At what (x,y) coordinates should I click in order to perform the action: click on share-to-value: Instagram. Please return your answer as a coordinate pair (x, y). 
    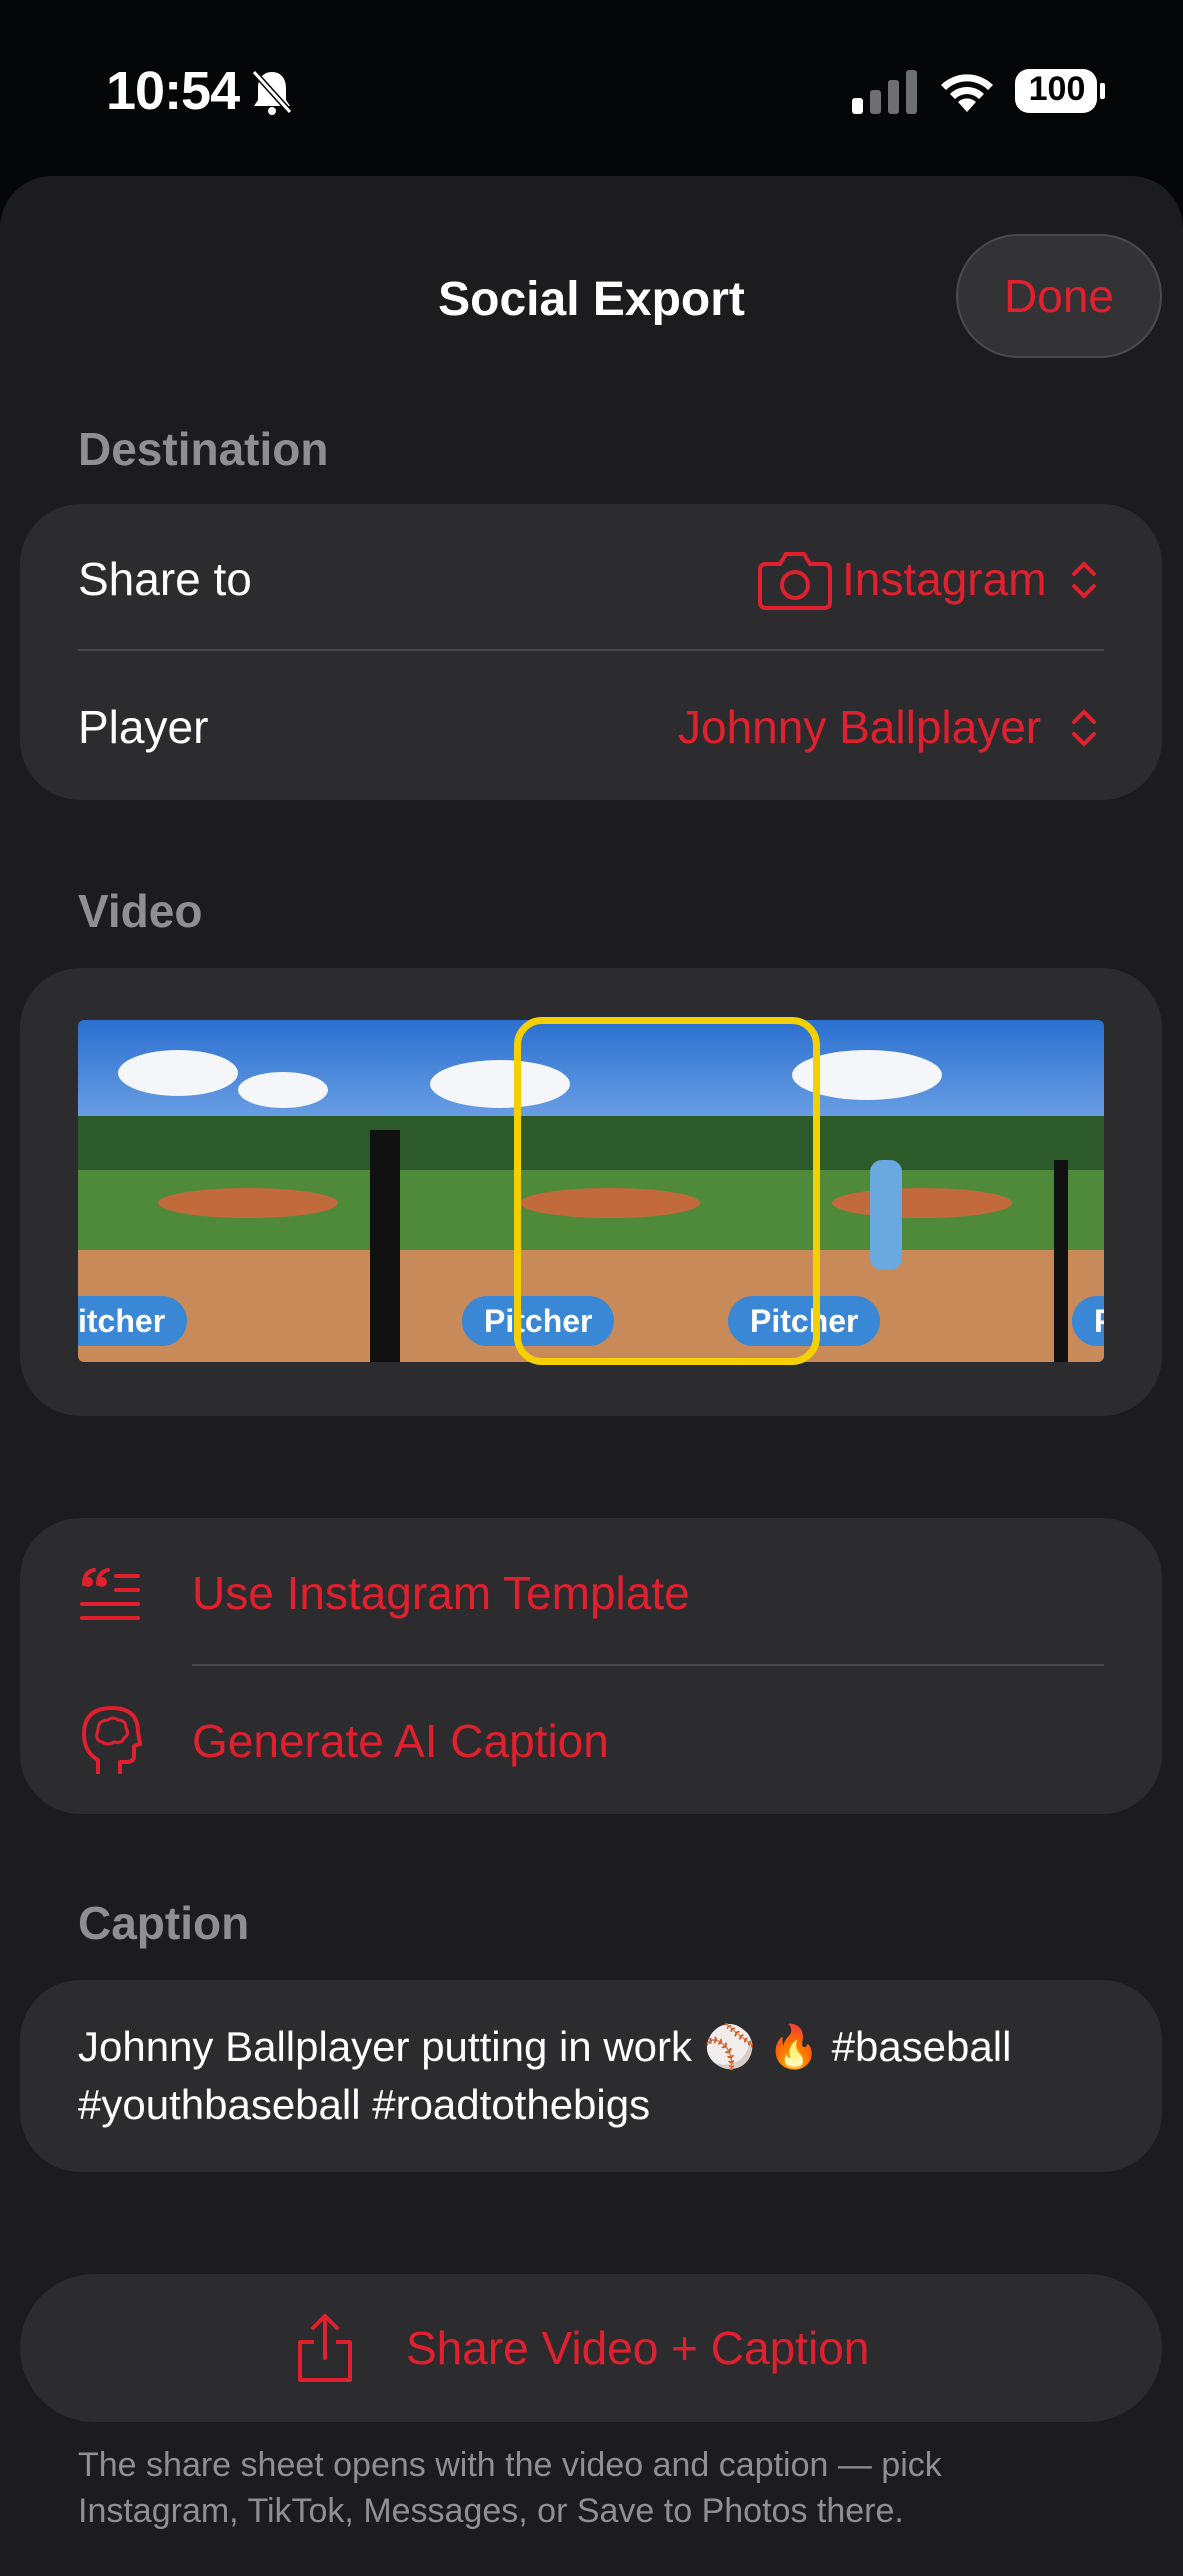
    Looking at the image, I should click on (944, 579).